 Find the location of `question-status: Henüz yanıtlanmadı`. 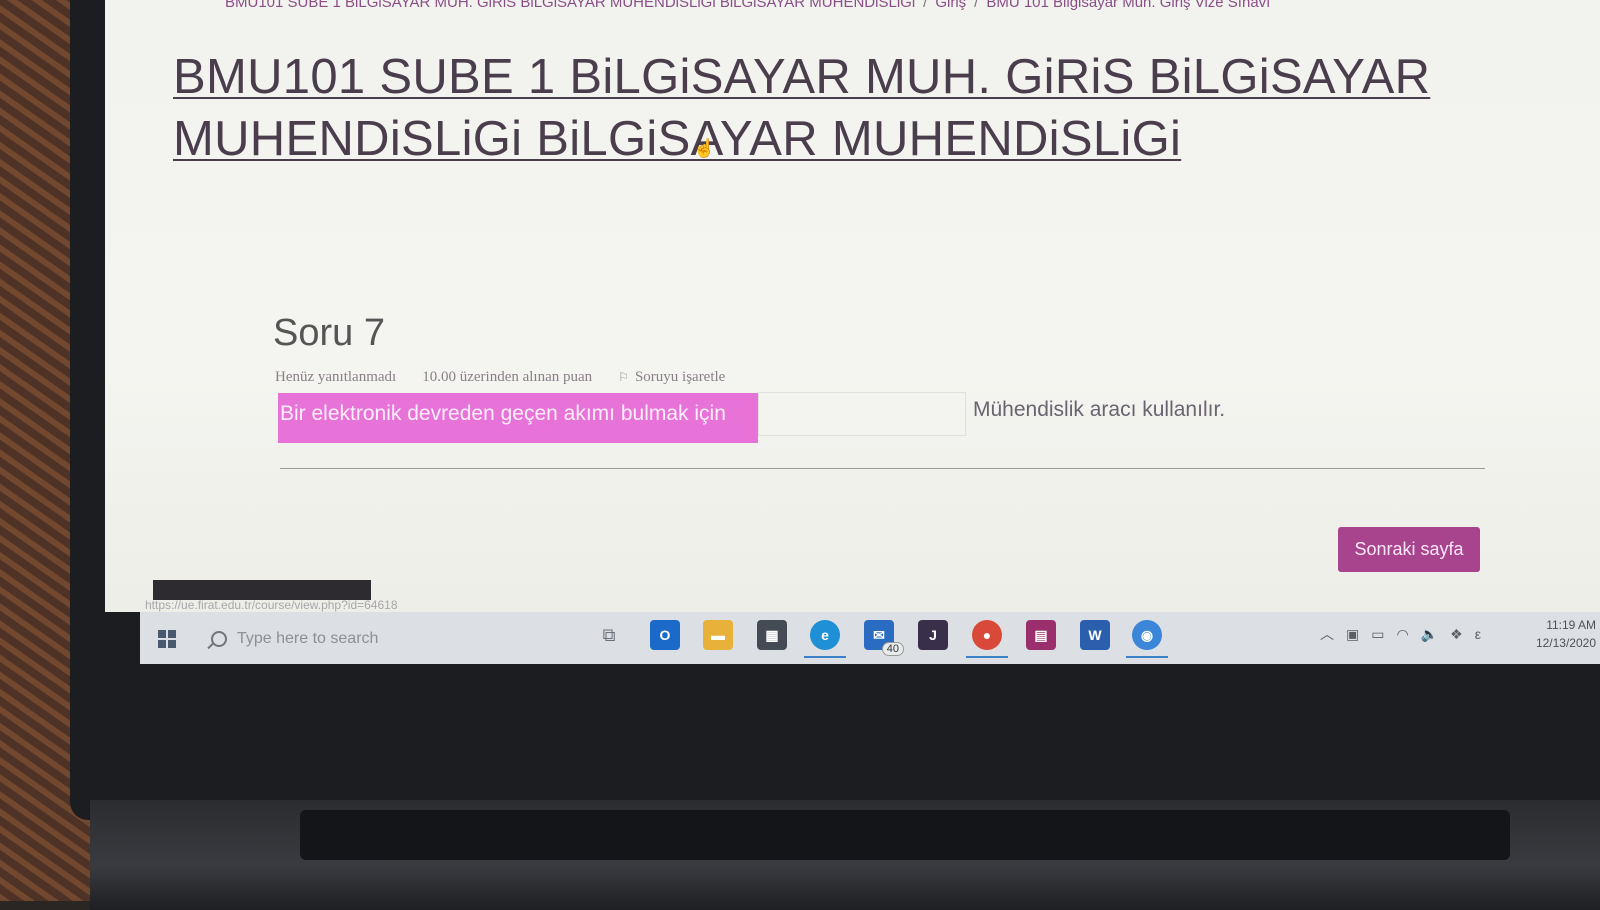

question-status: Henüz yanıtlanmadı is located at coordinates (335, 377).